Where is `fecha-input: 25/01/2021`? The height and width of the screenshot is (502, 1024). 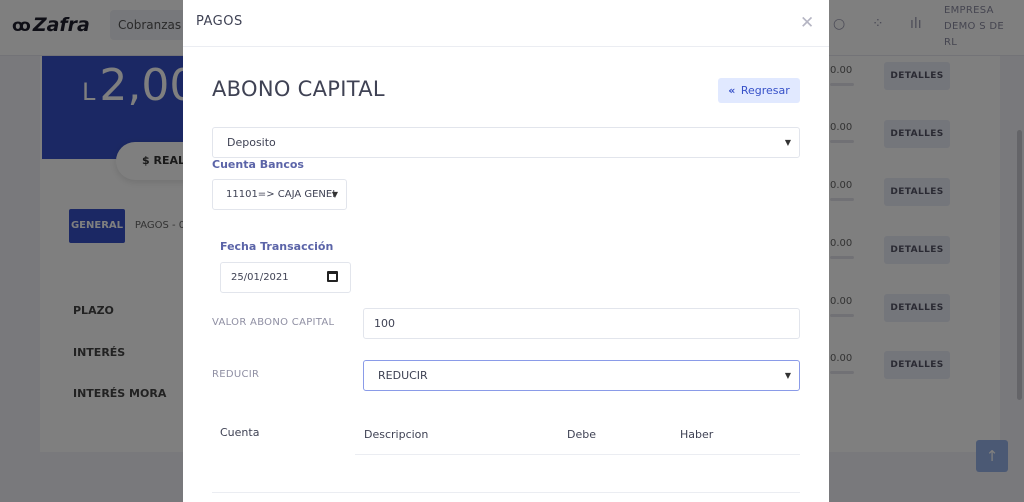 fecha-input: 25/01/2021 is located at coordinates (285, 277).